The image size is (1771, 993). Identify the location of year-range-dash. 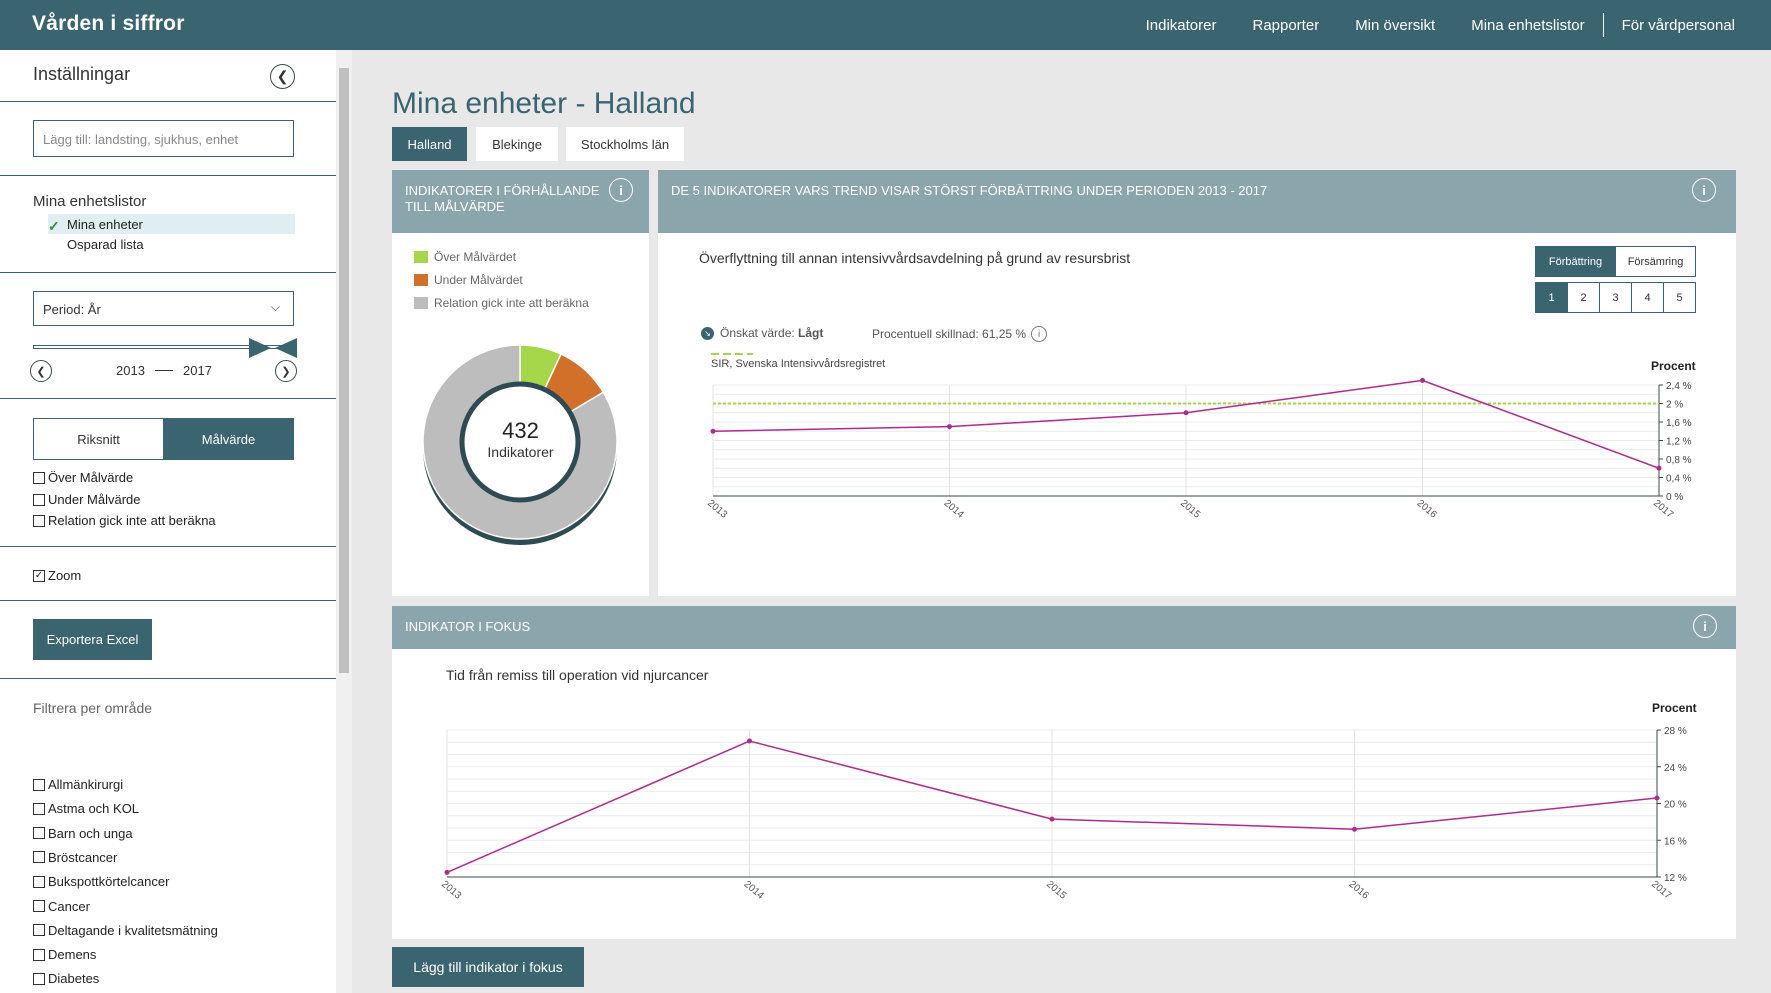
(164, 370).